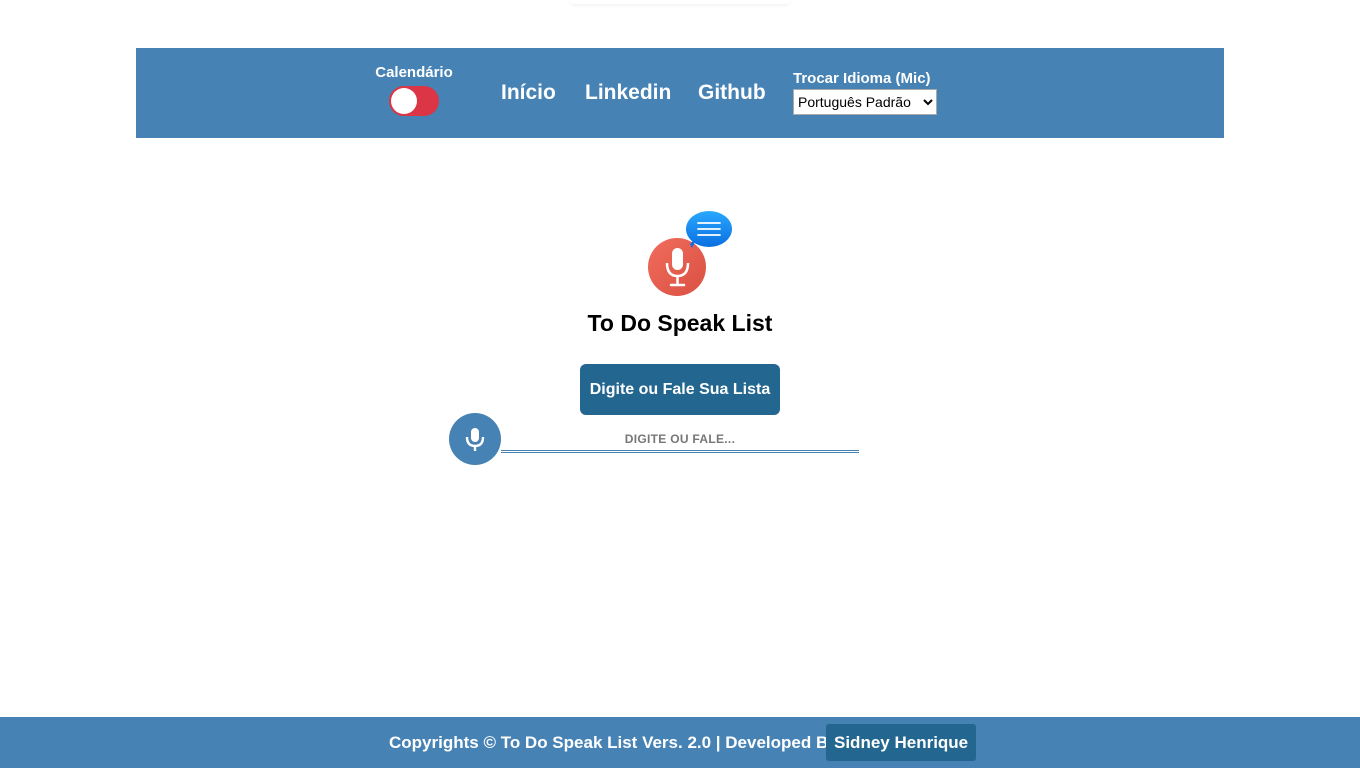 The width and height of the screenshot is (1360, 768). I want to click on task-input, so click(680, 440).